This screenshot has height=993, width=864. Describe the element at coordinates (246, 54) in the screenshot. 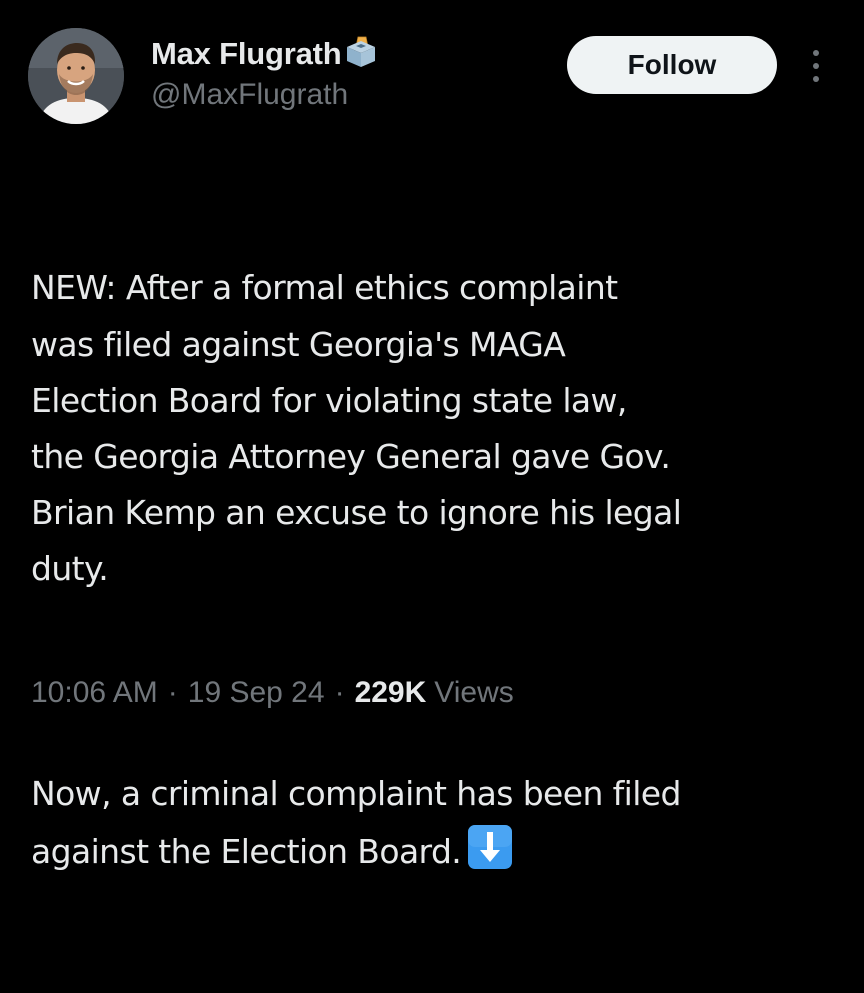

I see `display-name: Max Flugrath` at that location.